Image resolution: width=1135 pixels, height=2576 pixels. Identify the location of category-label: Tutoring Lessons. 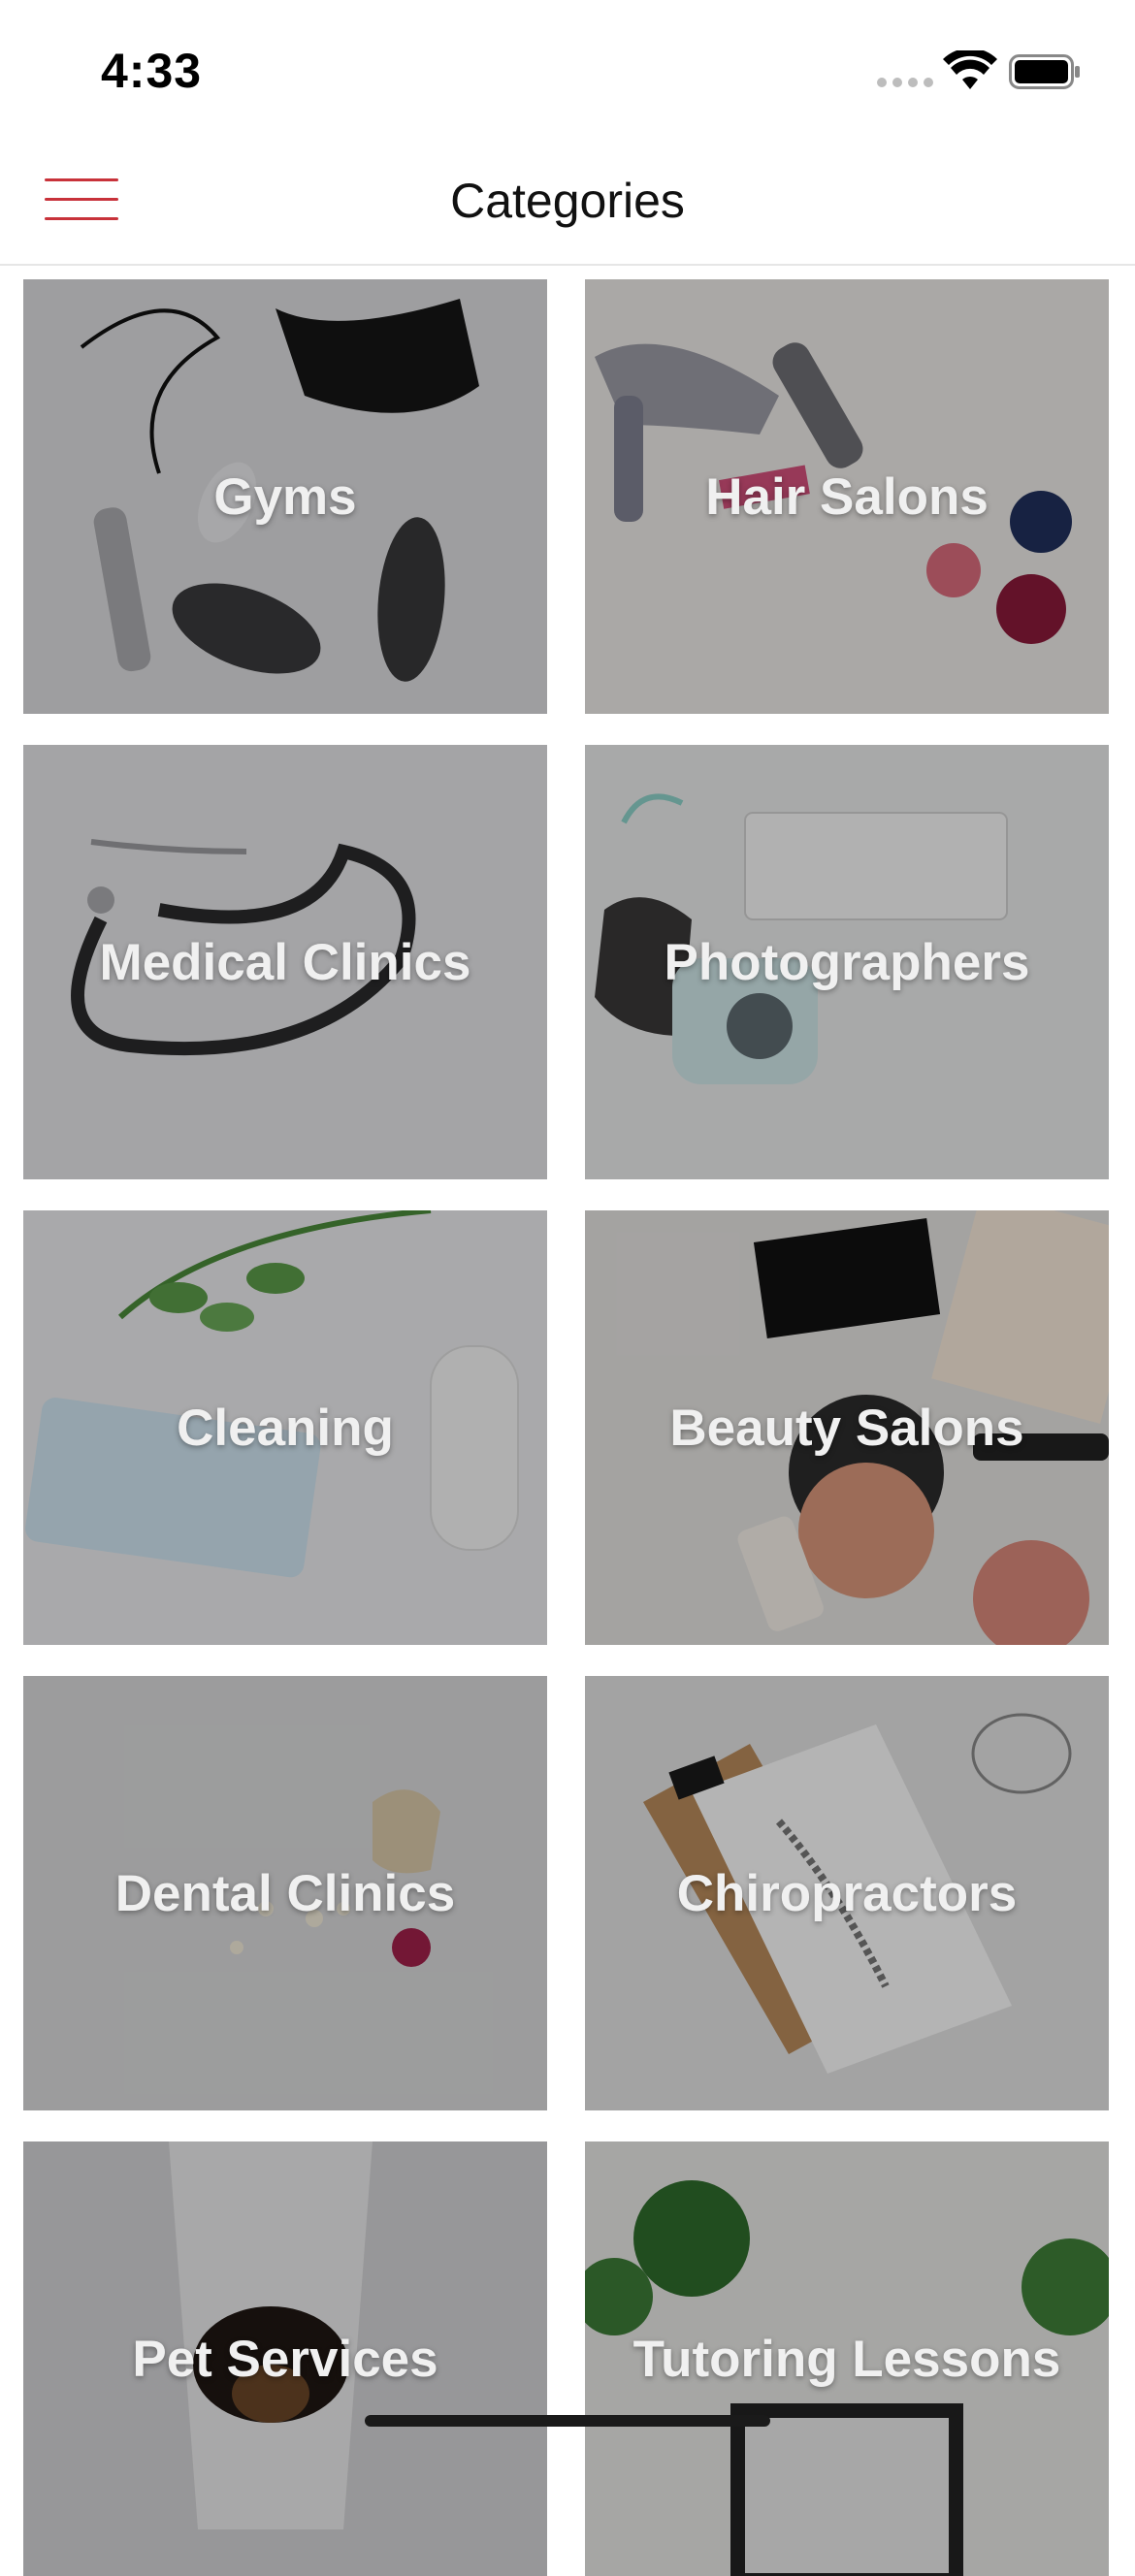
(846, 2359).